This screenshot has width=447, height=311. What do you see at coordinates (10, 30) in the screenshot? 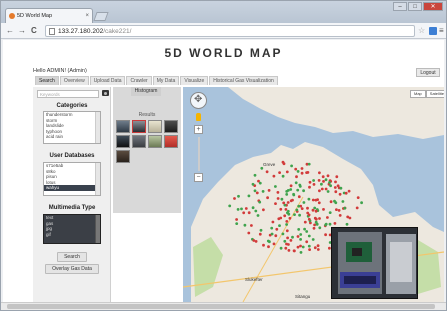
I see `back-button: ←` at bounding box center [10, 30].